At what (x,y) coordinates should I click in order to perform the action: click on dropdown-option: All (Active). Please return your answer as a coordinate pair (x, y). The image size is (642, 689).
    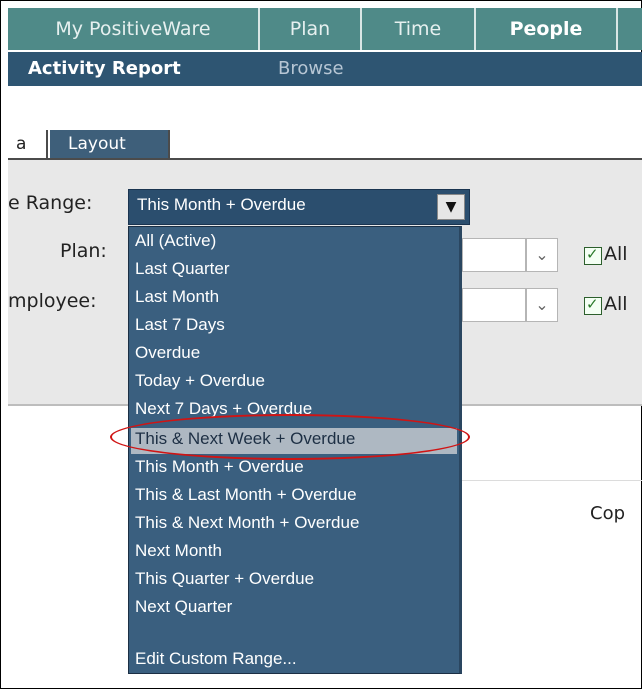
    Looking at the image, I should click on (175, 241).